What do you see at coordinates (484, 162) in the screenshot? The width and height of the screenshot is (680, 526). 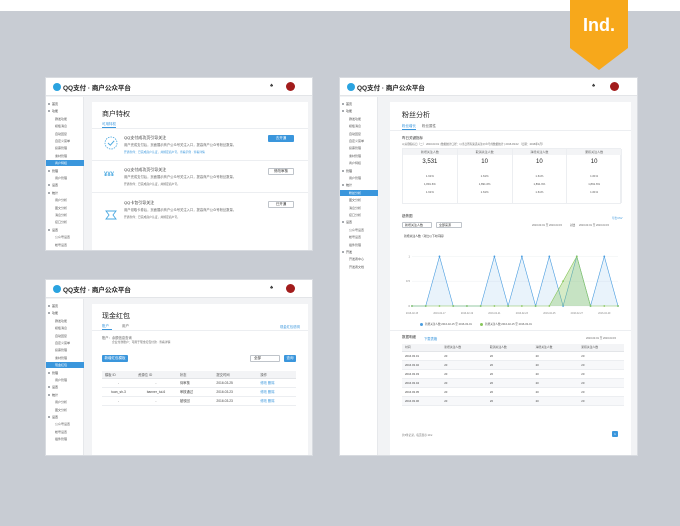 I see `metric-value: 10` at bounding box center [484, 162].